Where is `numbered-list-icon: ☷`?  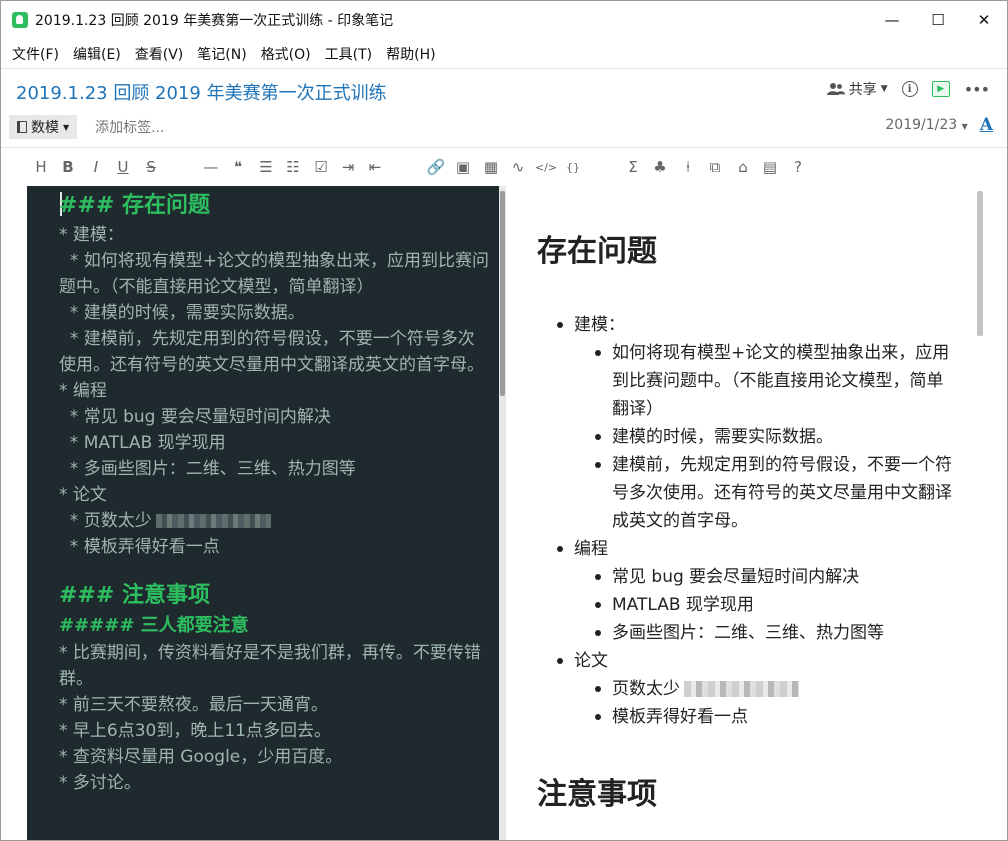
numbered-list-icon: ☷ is located at coordinates (293, 167).